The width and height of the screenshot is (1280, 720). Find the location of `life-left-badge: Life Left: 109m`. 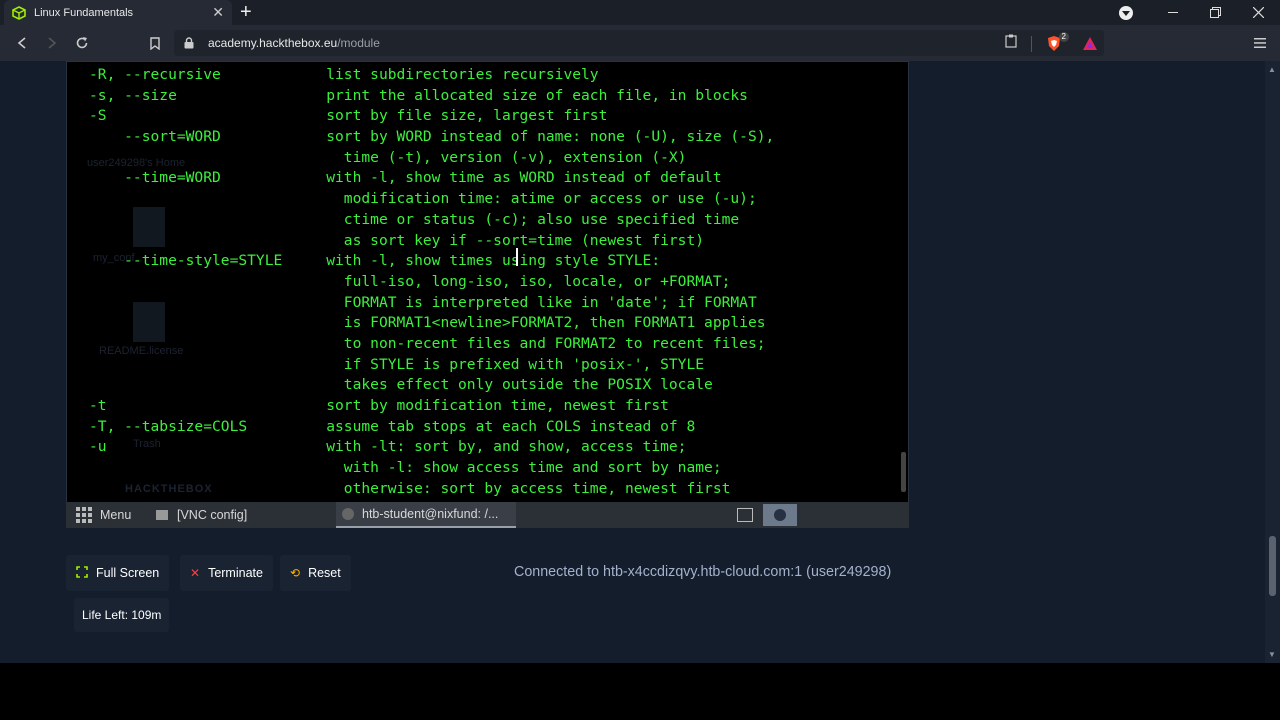

life-left-badge: Life Left: 109m is located at coordinates (122, 615).